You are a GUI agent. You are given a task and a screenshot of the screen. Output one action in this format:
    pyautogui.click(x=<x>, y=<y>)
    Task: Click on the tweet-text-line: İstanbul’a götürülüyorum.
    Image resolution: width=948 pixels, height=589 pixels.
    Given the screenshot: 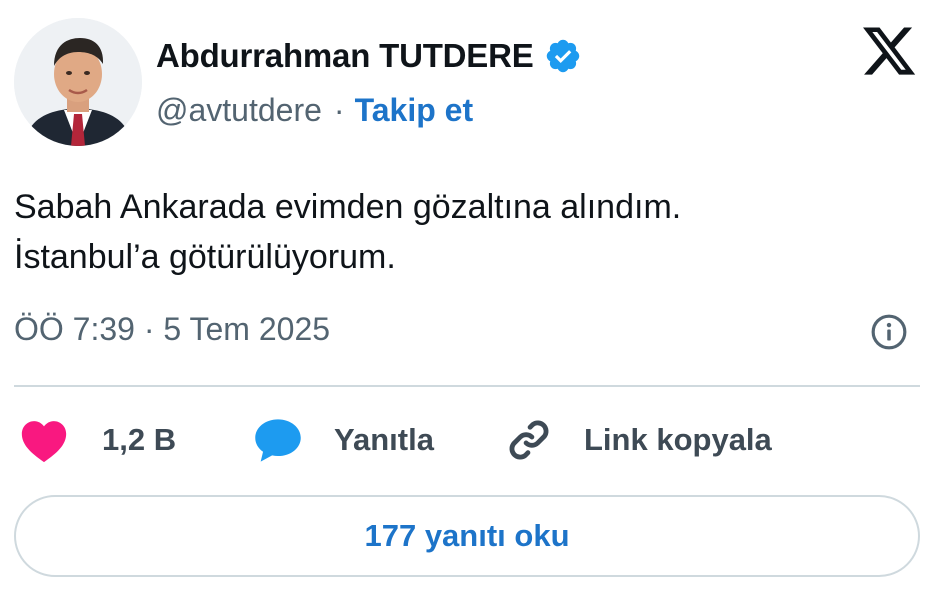 What is the action you would take?
    pyautogui.click(x=205, y=257)
    